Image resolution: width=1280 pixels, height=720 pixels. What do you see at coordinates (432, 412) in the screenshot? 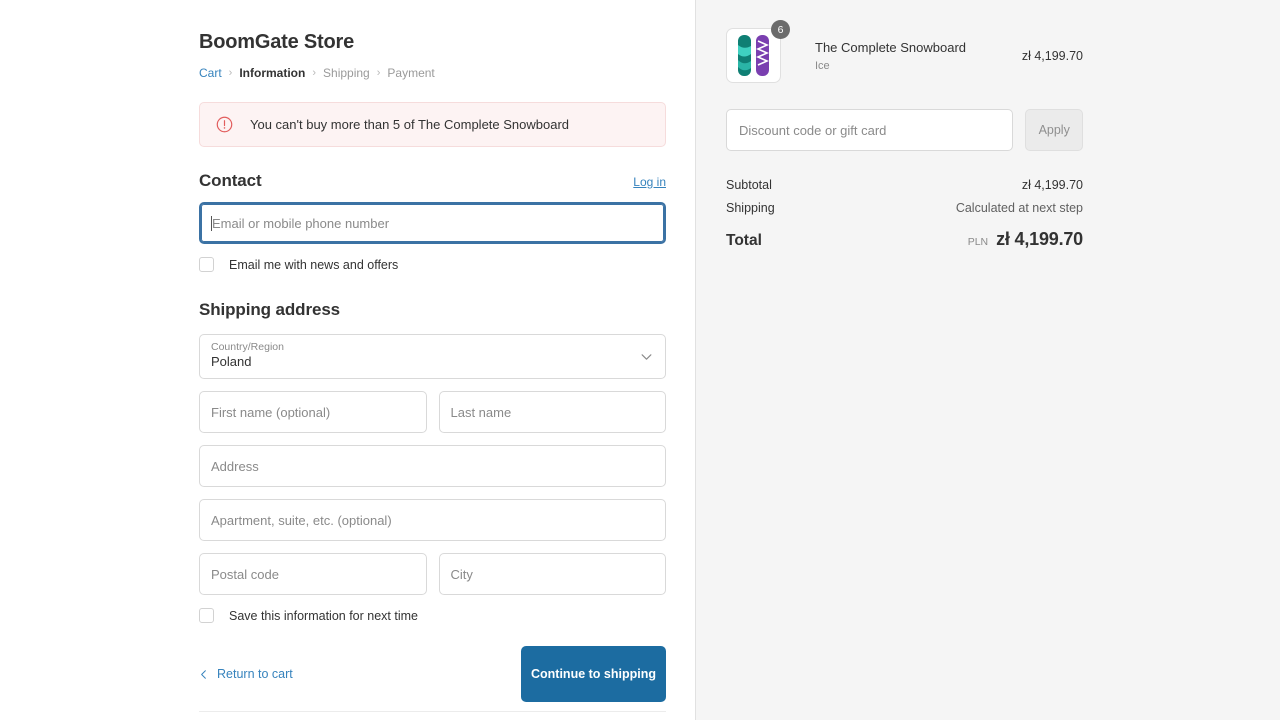
I see `name-fields-row: First name (optional) Last name` at bounding box center [432, 412].